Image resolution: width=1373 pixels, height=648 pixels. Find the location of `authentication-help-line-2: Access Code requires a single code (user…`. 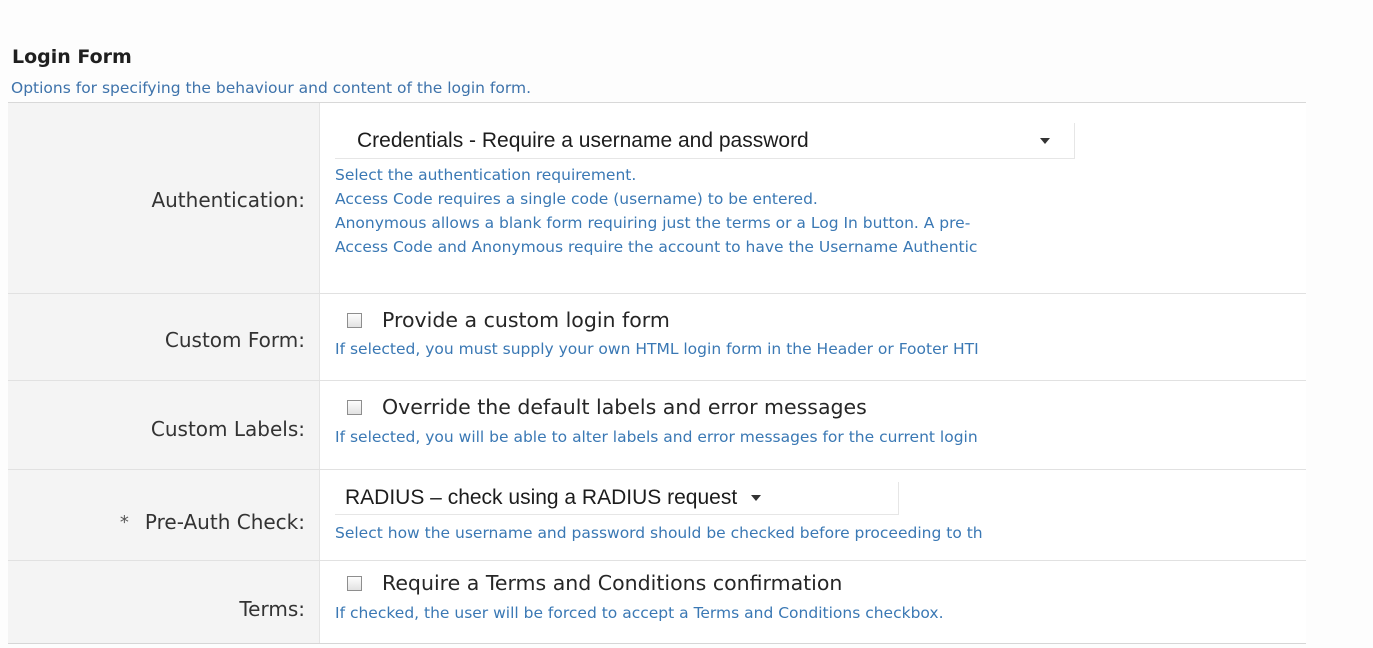

authentication-help-line-2: Access Code requires a single code (user… is located at coordinates (576, 199).